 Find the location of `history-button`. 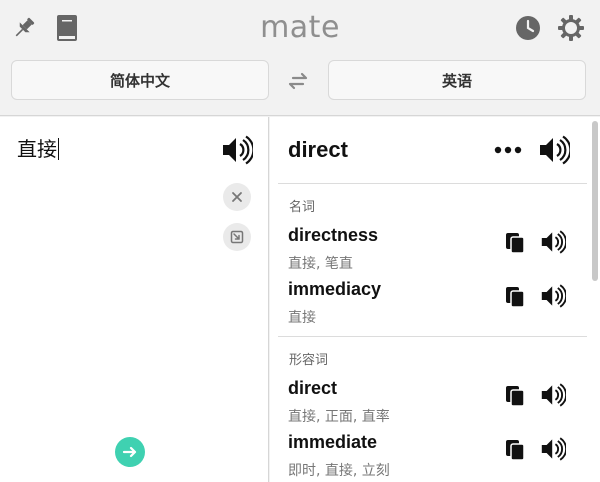

history-button is located at coordinates (528, 28).